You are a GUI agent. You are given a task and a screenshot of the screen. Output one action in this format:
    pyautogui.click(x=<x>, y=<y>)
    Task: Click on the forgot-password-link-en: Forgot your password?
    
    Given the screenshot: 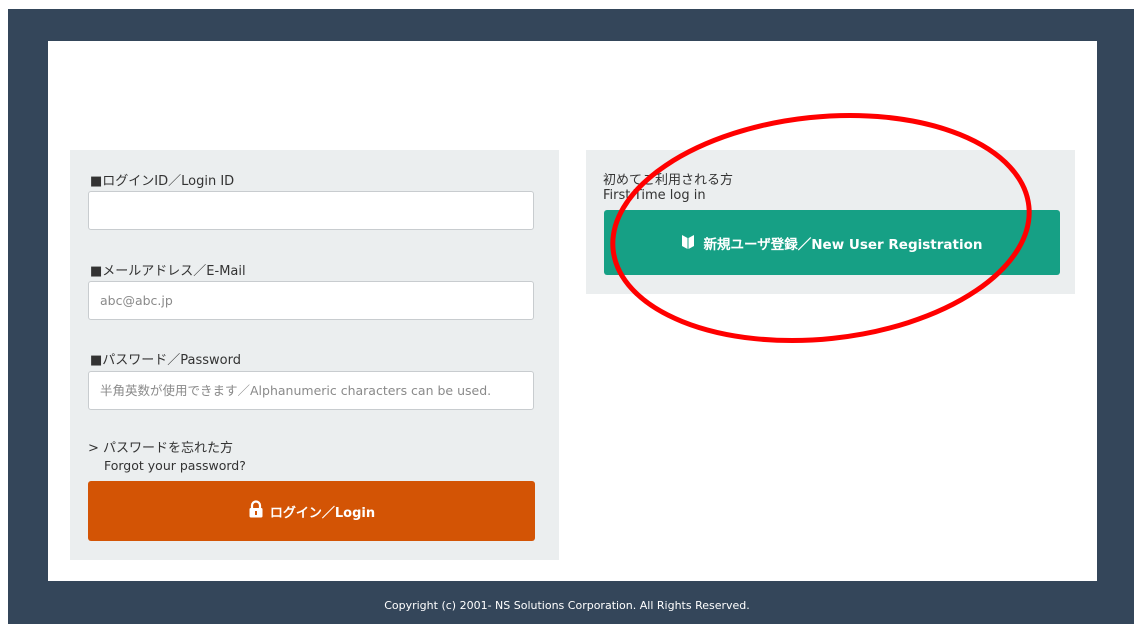 What is the action you would take?
    pyautogui.click(x=175, y=465)
    